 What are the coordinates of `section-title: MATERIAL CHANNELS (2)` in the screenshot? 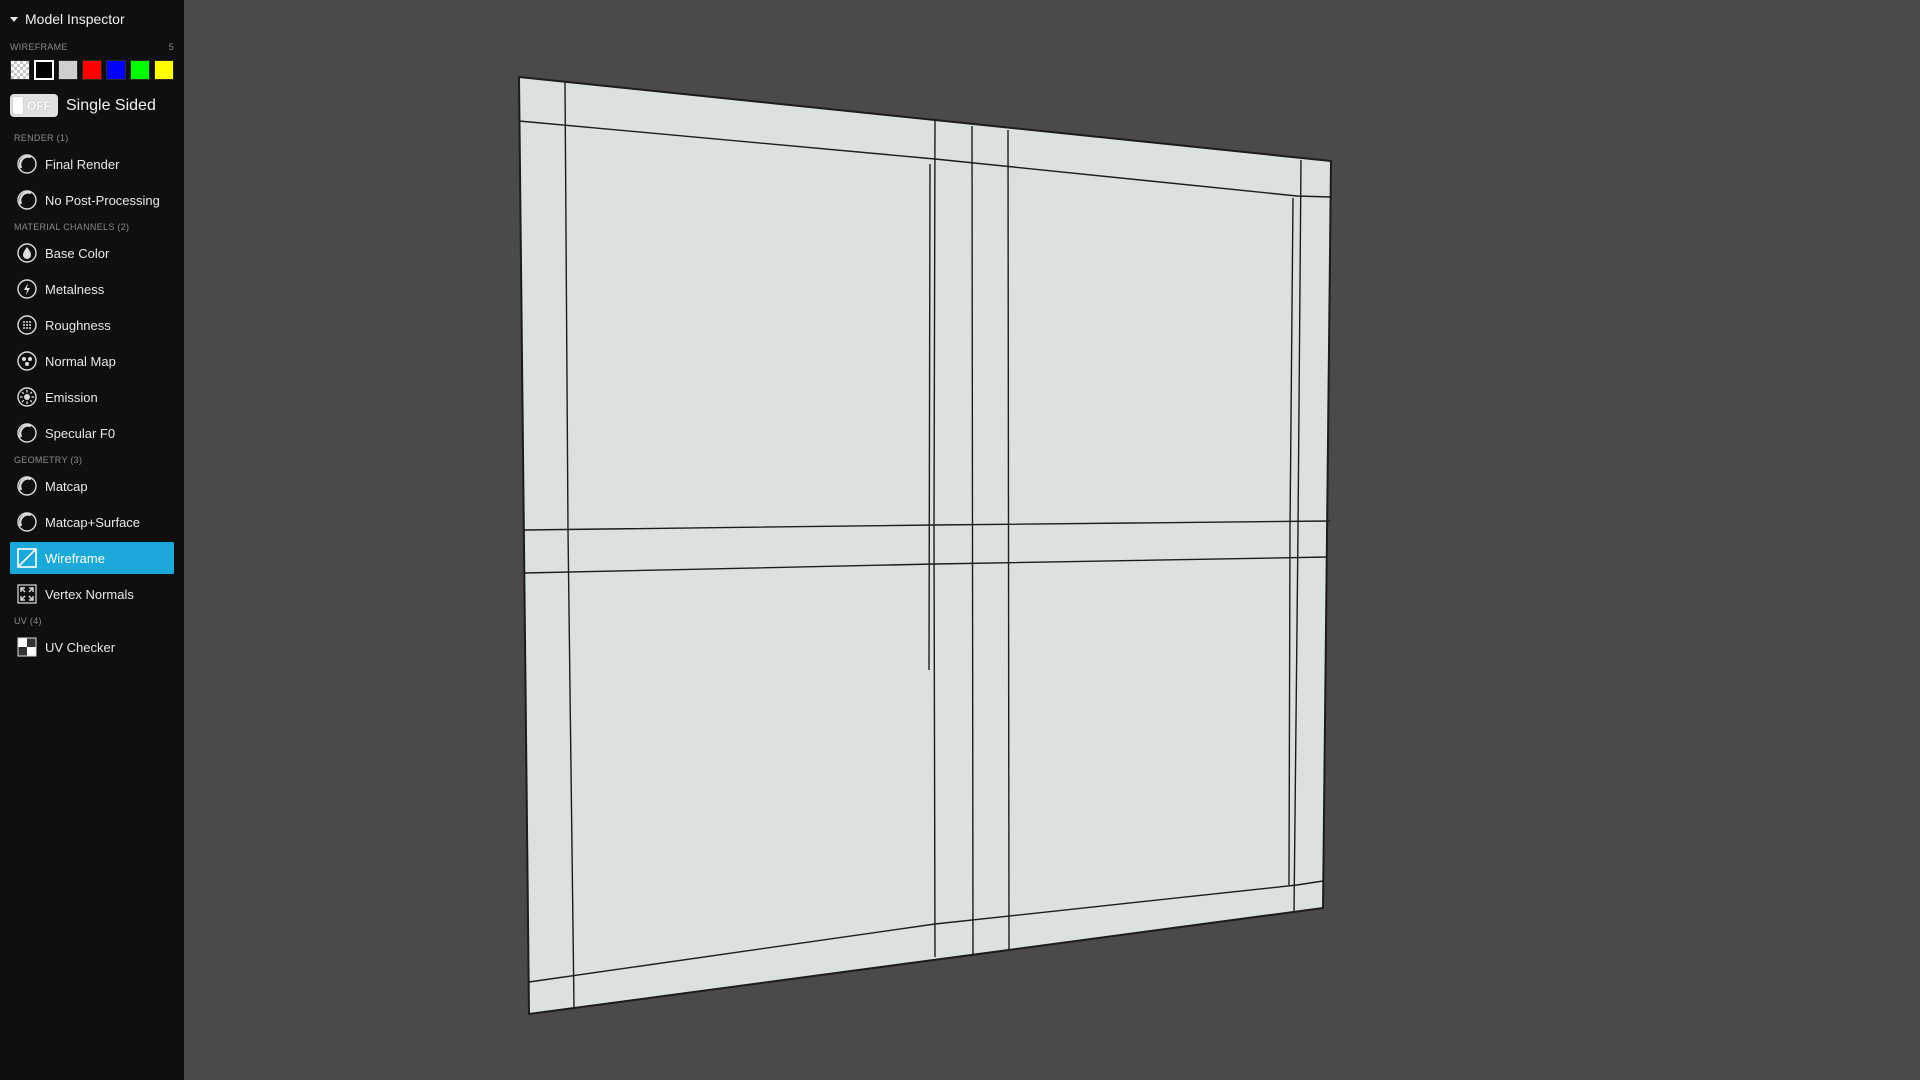 It's located at (72, 227).